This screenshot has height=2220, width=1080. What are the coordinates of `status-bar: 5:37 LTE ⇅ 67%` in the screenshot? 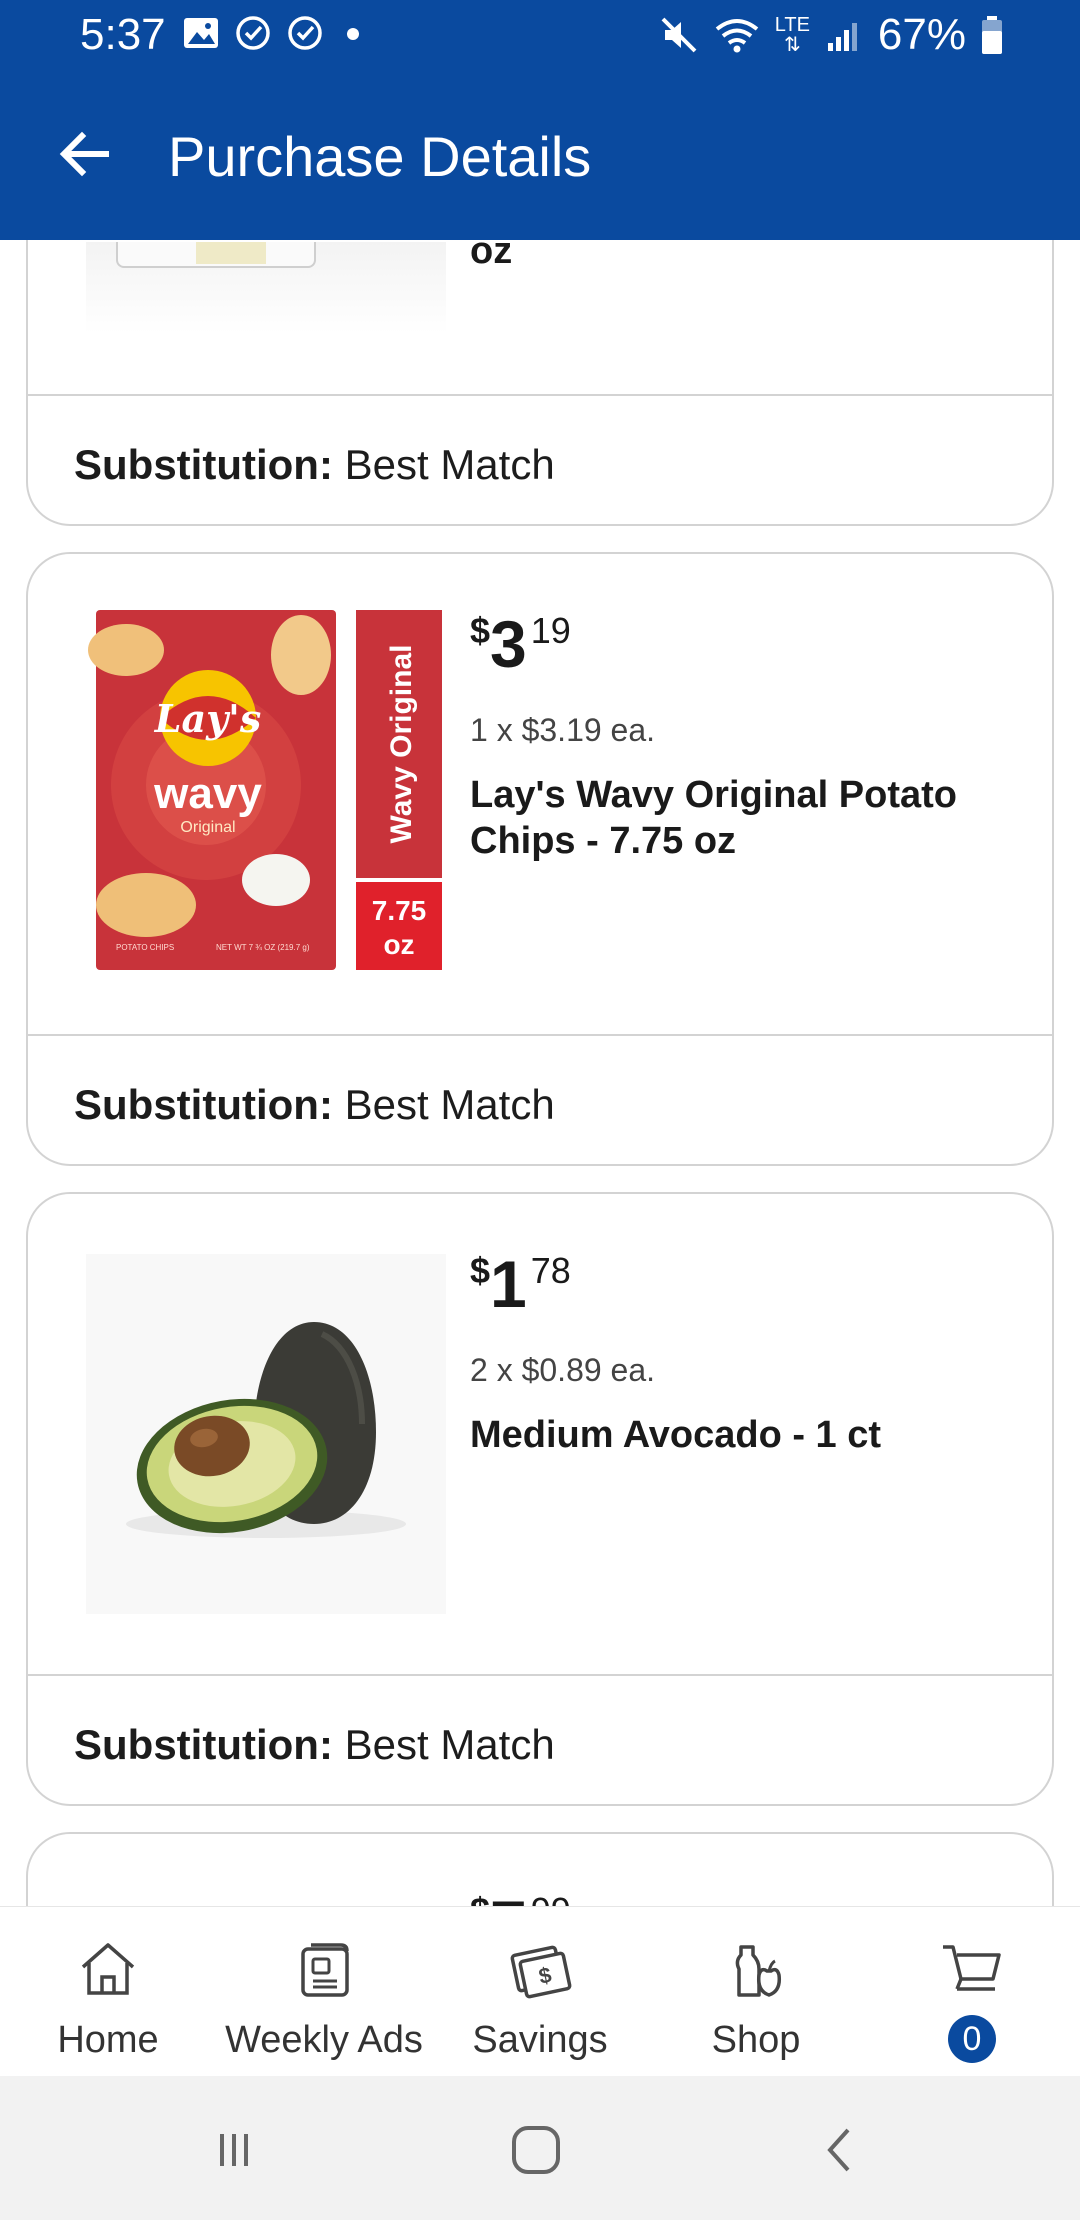 It's located at (540, 36).